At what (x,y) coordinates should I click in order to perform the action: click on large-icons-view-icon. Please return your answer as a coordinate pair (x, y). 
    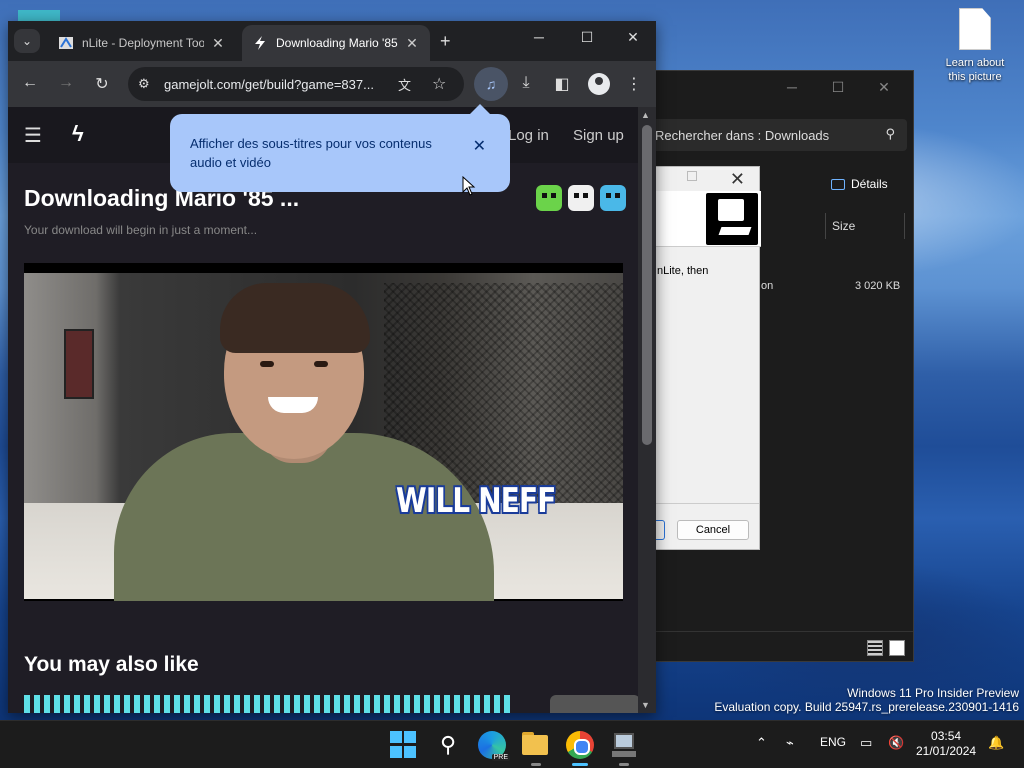
    Looking at the image, I should click on (897, 648).